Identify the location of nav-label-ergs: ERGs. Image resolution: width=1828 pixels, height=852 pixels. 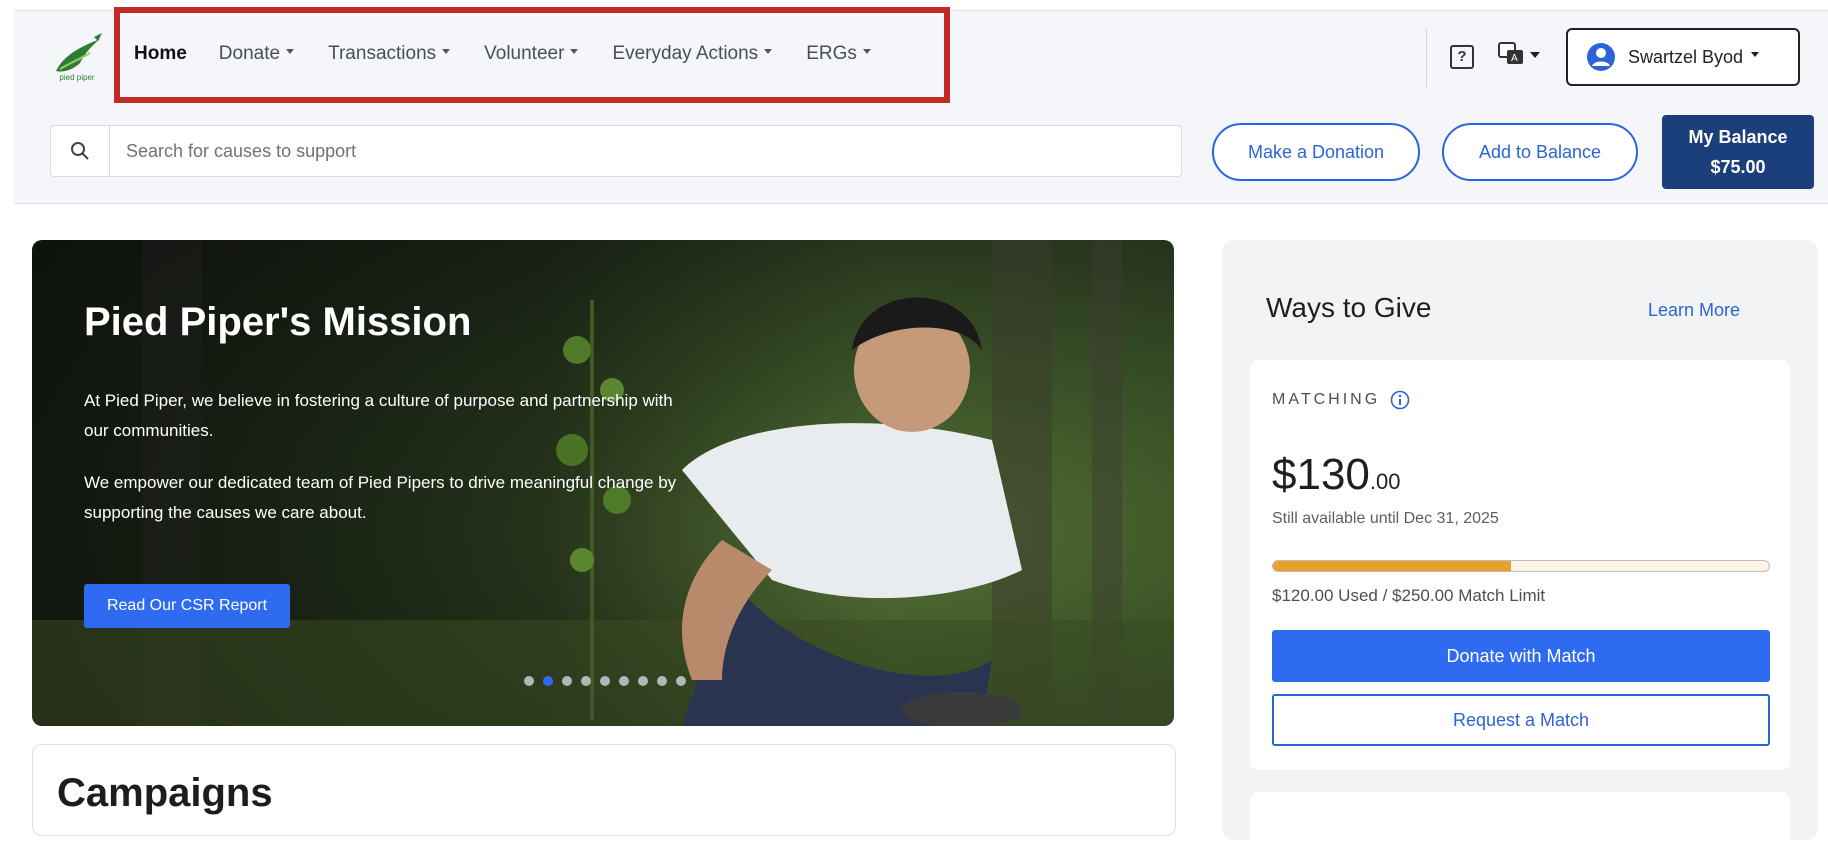
(831, 53).